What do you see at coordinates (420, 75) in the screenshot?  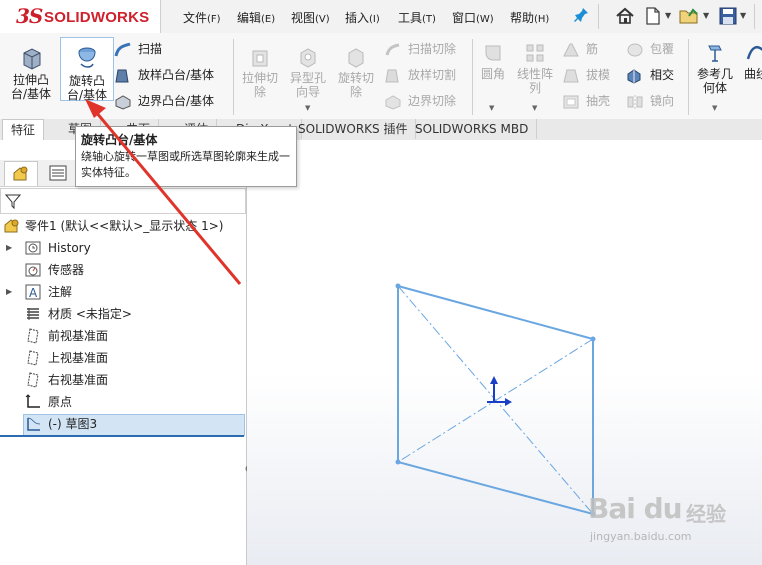 I see `loft-cut-button: 放样切割` at bounding box center [420, 75].